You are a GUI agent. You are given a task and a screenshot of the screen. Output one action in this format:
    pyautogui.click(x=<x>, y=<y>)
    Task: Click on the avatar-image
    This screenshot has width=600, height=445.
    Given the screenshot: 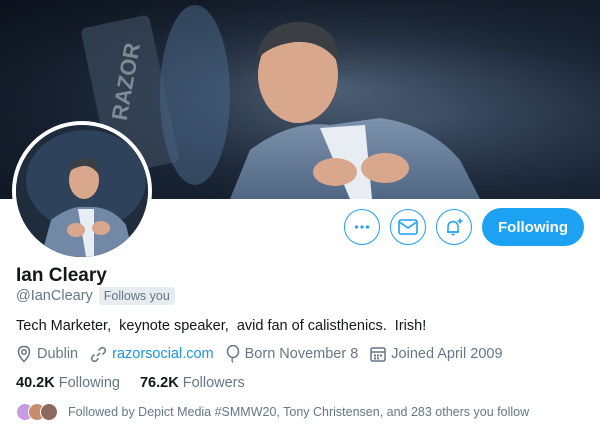 What is the action you would take?
    pyautogui.click(x=82, y=191)
    